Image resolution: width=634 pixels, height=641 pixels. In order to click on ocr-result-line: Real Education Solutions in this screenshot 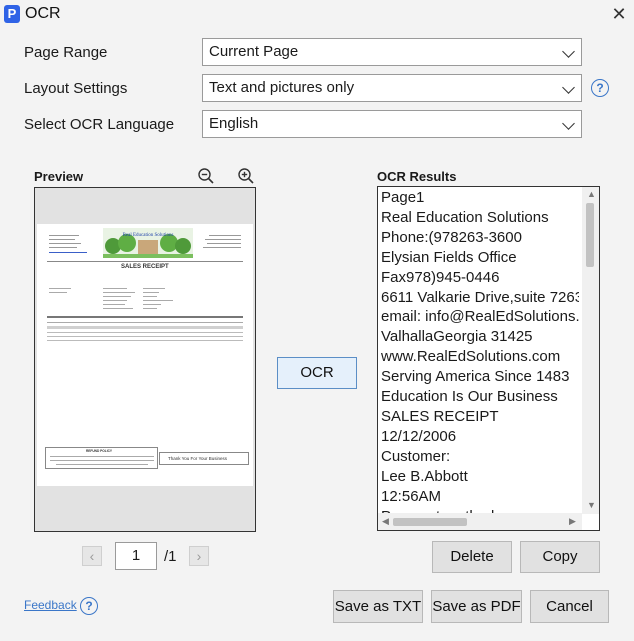, I will do `click(465, 217)`.